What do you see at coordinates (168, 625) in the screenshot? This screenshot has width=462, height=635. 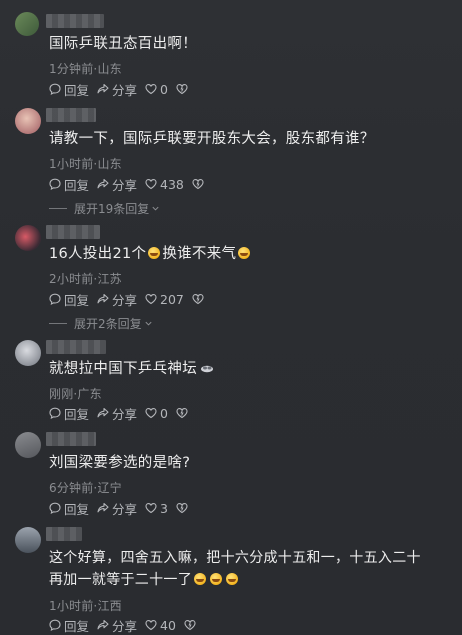 I see `like-count: 40` at bounding box center [168, 625].